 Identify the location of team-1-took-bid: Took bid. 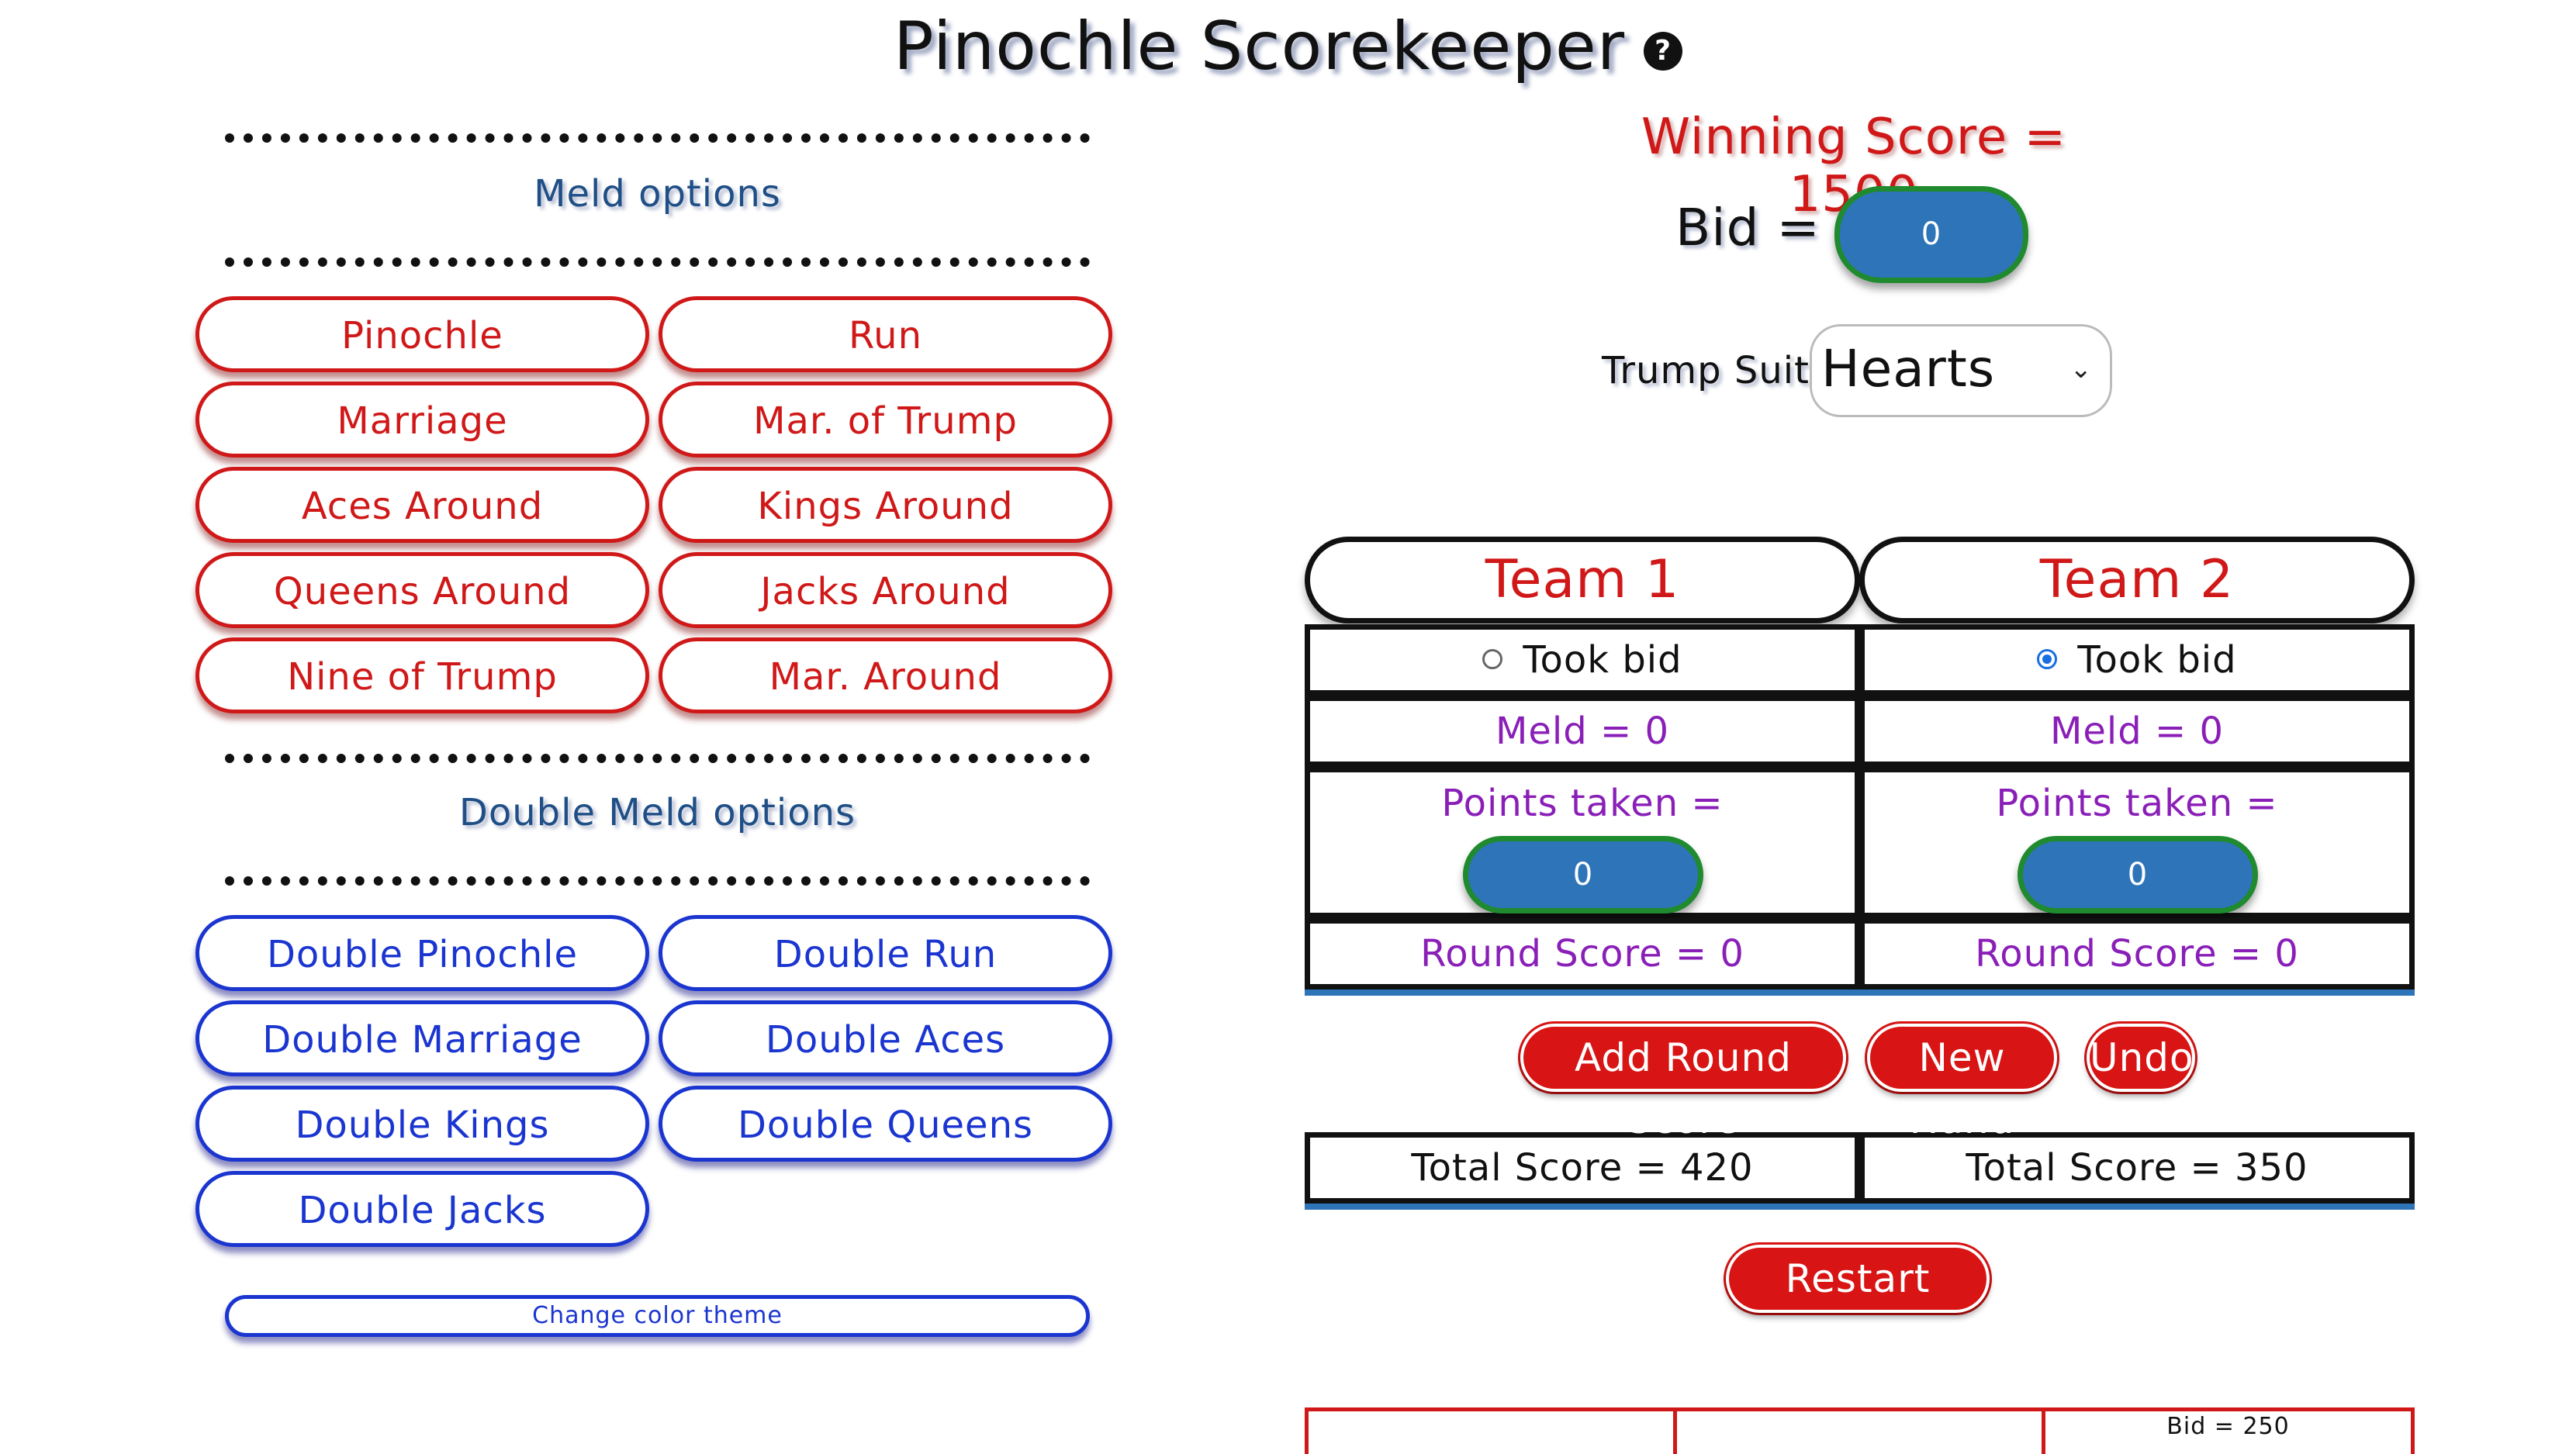
(1582, 660).